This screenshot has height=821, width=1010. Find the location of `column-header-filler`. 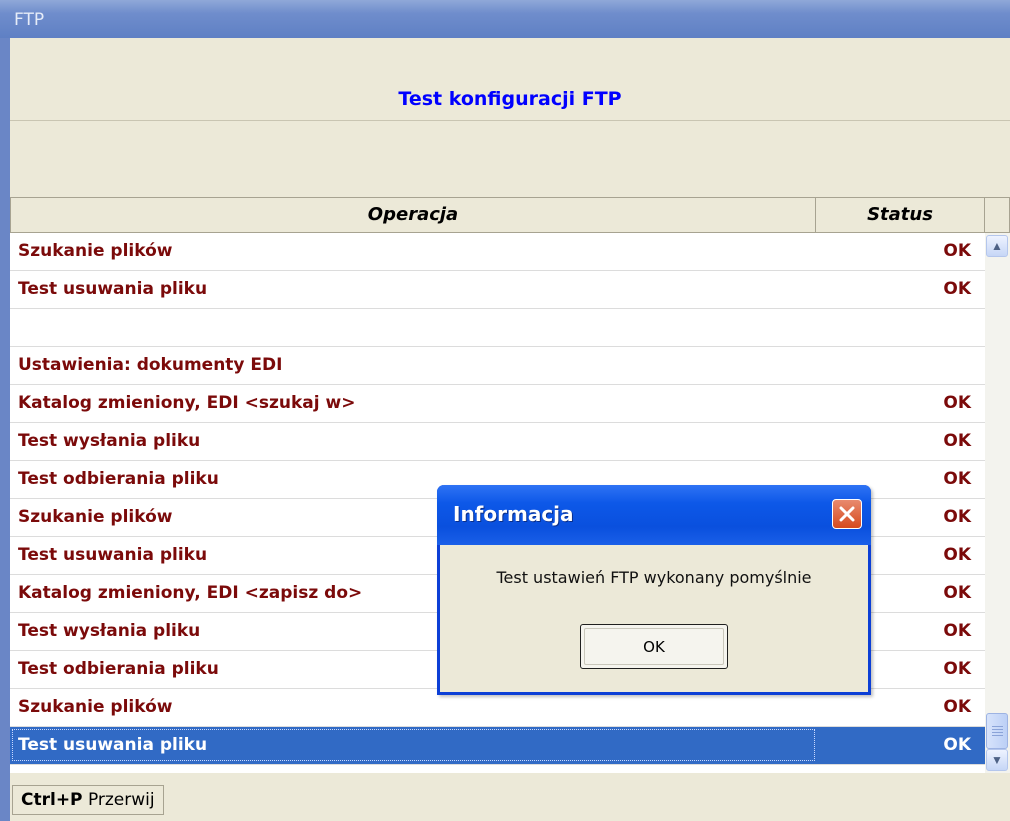

column-header-filler is located at coordinates (997, 215).